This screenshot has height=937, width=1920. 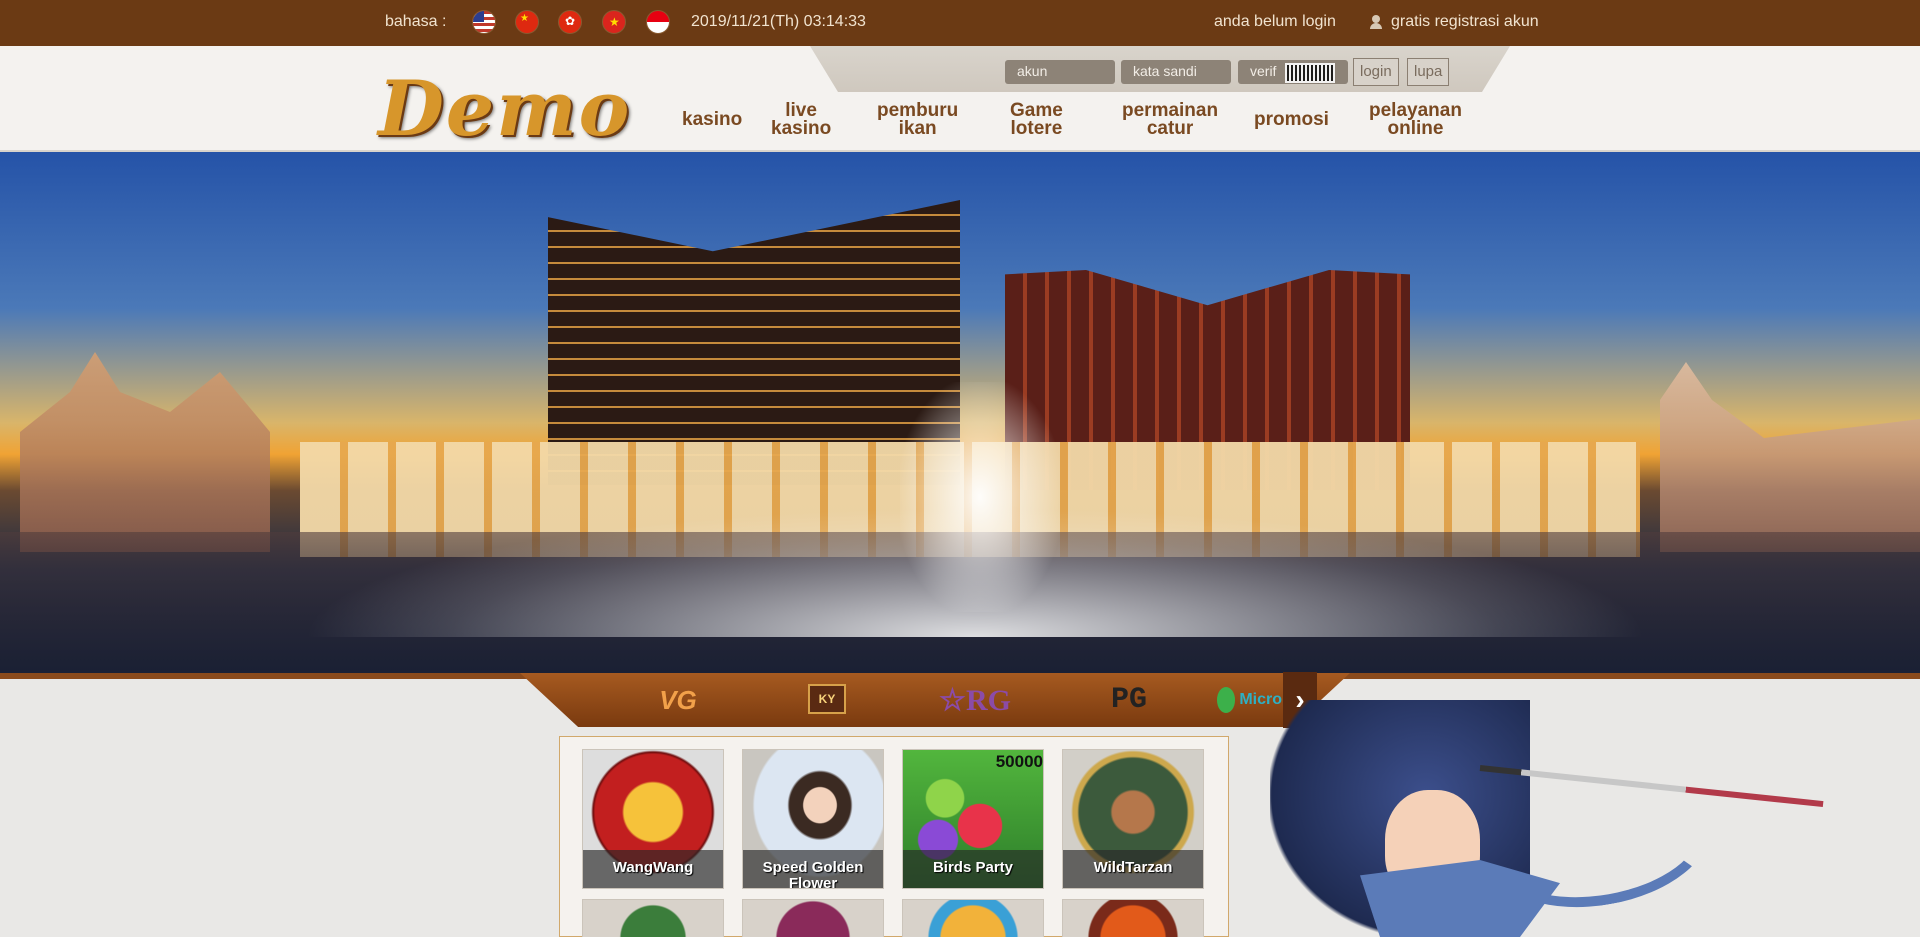 I want to click on captcha-image, so click(x=1310, y=73).